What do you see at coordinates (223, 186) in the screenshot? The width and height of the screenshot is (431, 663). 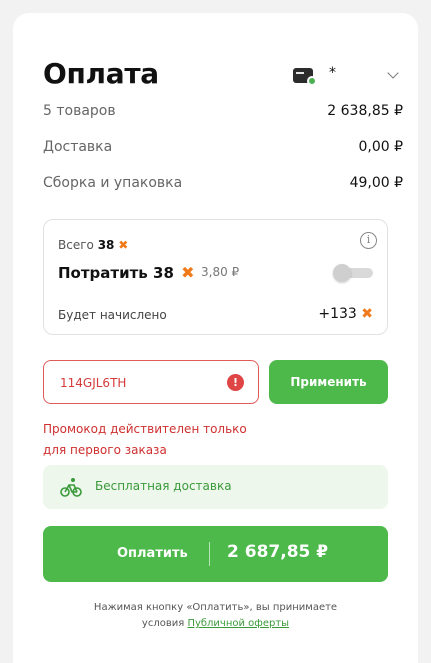 I see `summary-row-packing: Сборка и упаковка 49,00 ₽` at bounding box center [223, 186].